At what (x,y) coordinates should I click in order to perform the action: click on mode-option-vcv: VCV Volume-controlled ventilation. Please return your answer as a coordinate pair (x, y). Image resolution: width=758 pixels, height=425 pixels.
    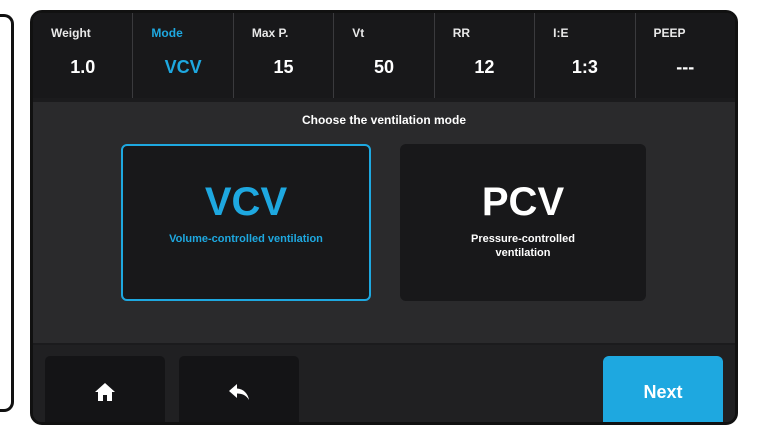
    Looking at the image, I should click on (246, 222).